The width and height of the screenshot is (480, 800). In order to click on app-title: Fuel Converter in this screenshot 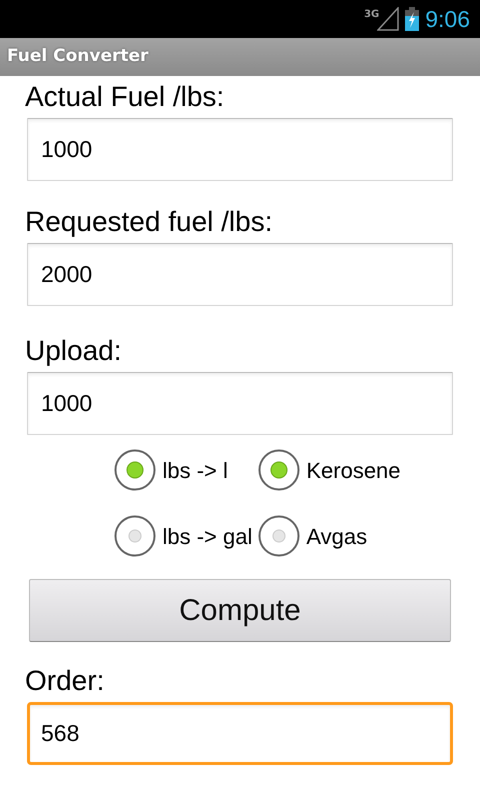, I will do `click(77, 56)`.